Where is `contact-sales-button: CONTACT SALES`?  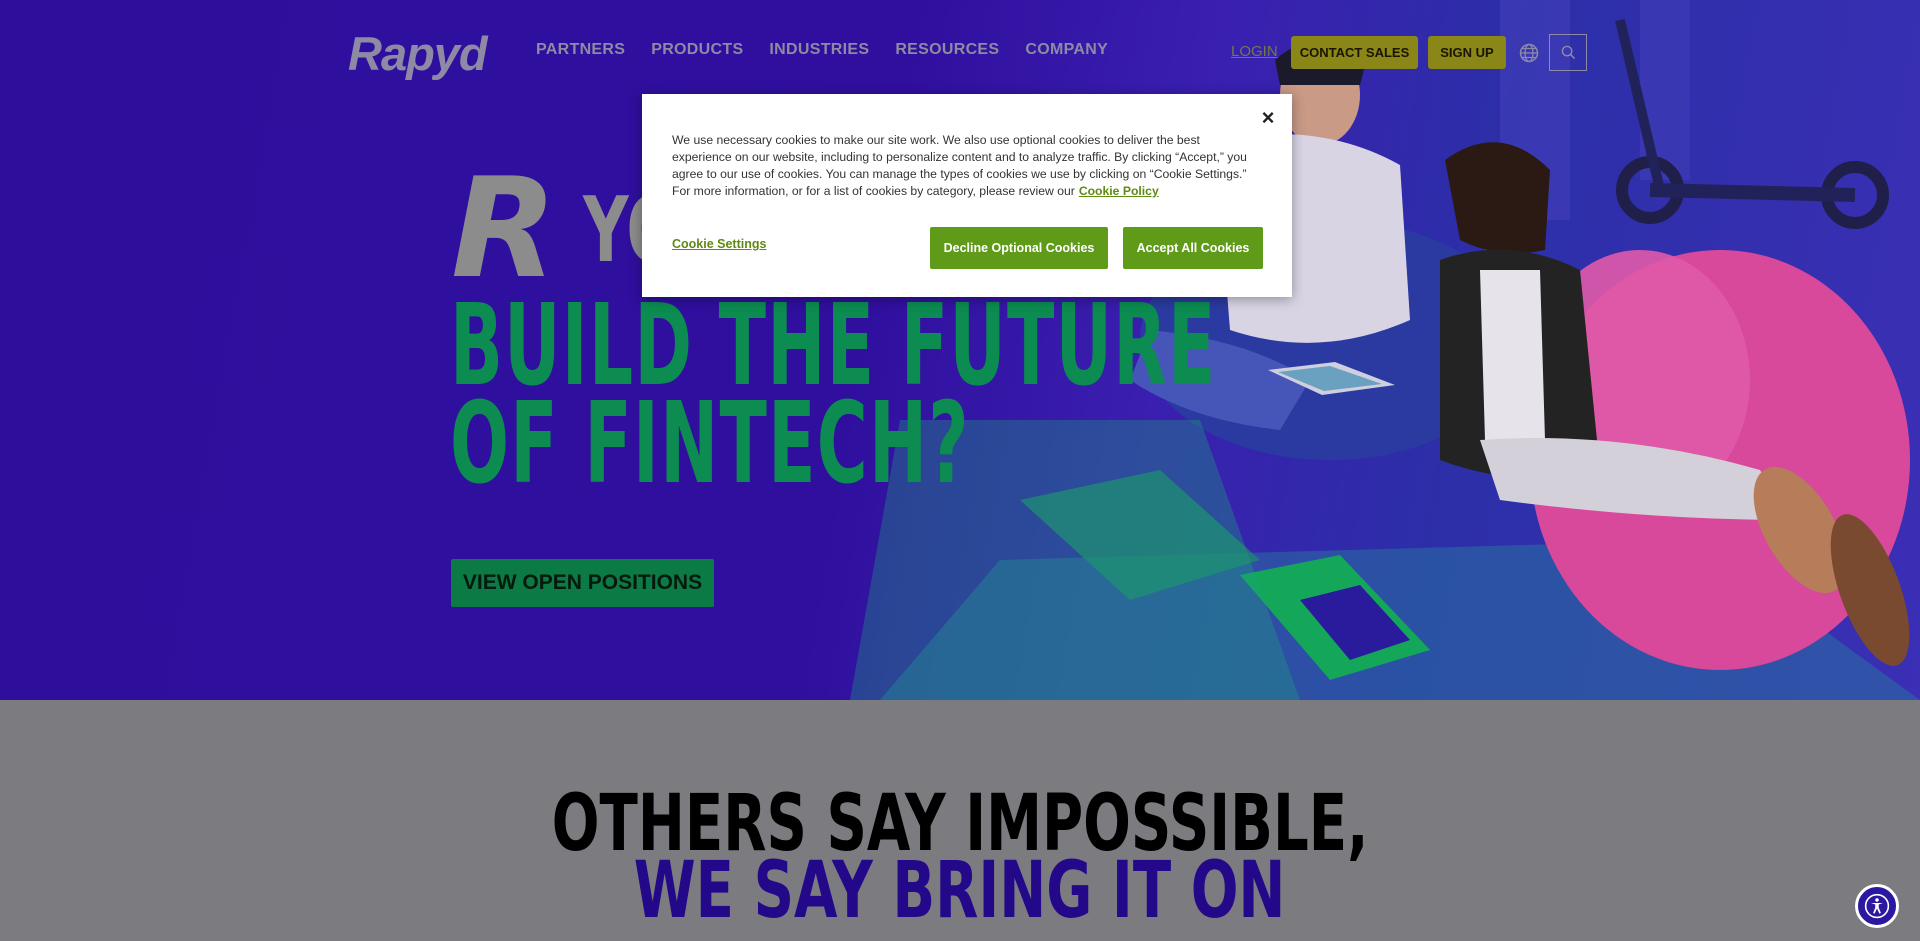 contact-sales-button: CONTACT SALES is located at coordinates (1354, 52).